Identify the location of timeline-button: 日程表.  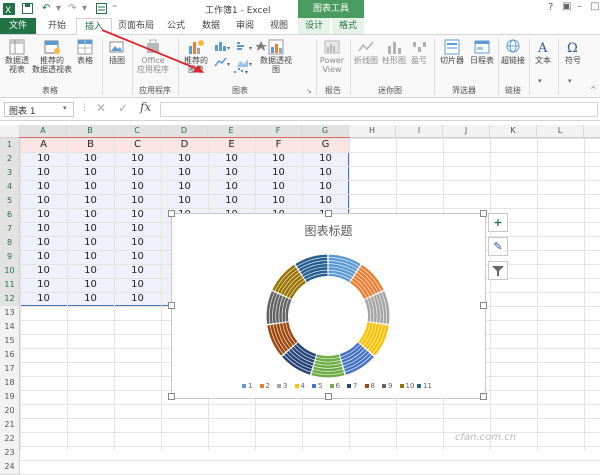
(482, 52).